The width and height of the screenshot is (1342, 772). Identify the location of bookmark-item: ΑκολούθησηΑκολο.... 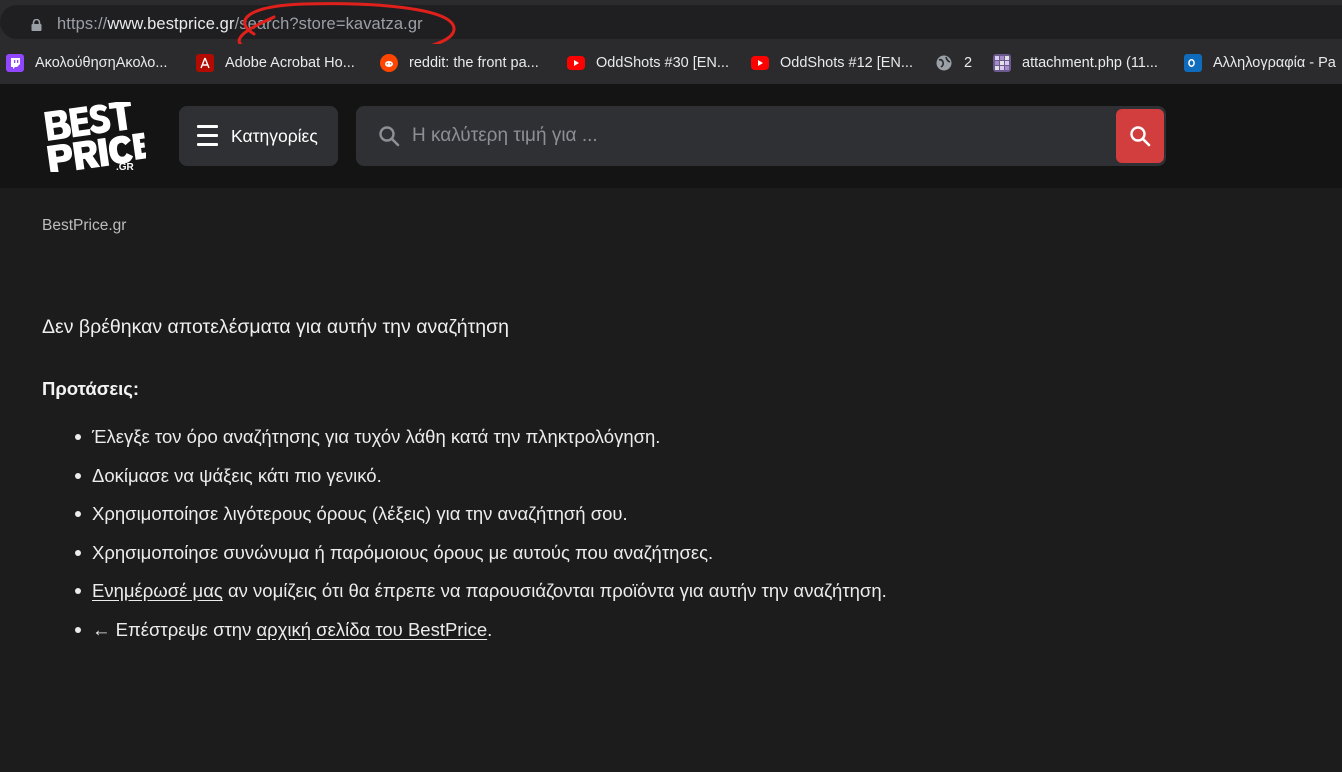
(86, 63).